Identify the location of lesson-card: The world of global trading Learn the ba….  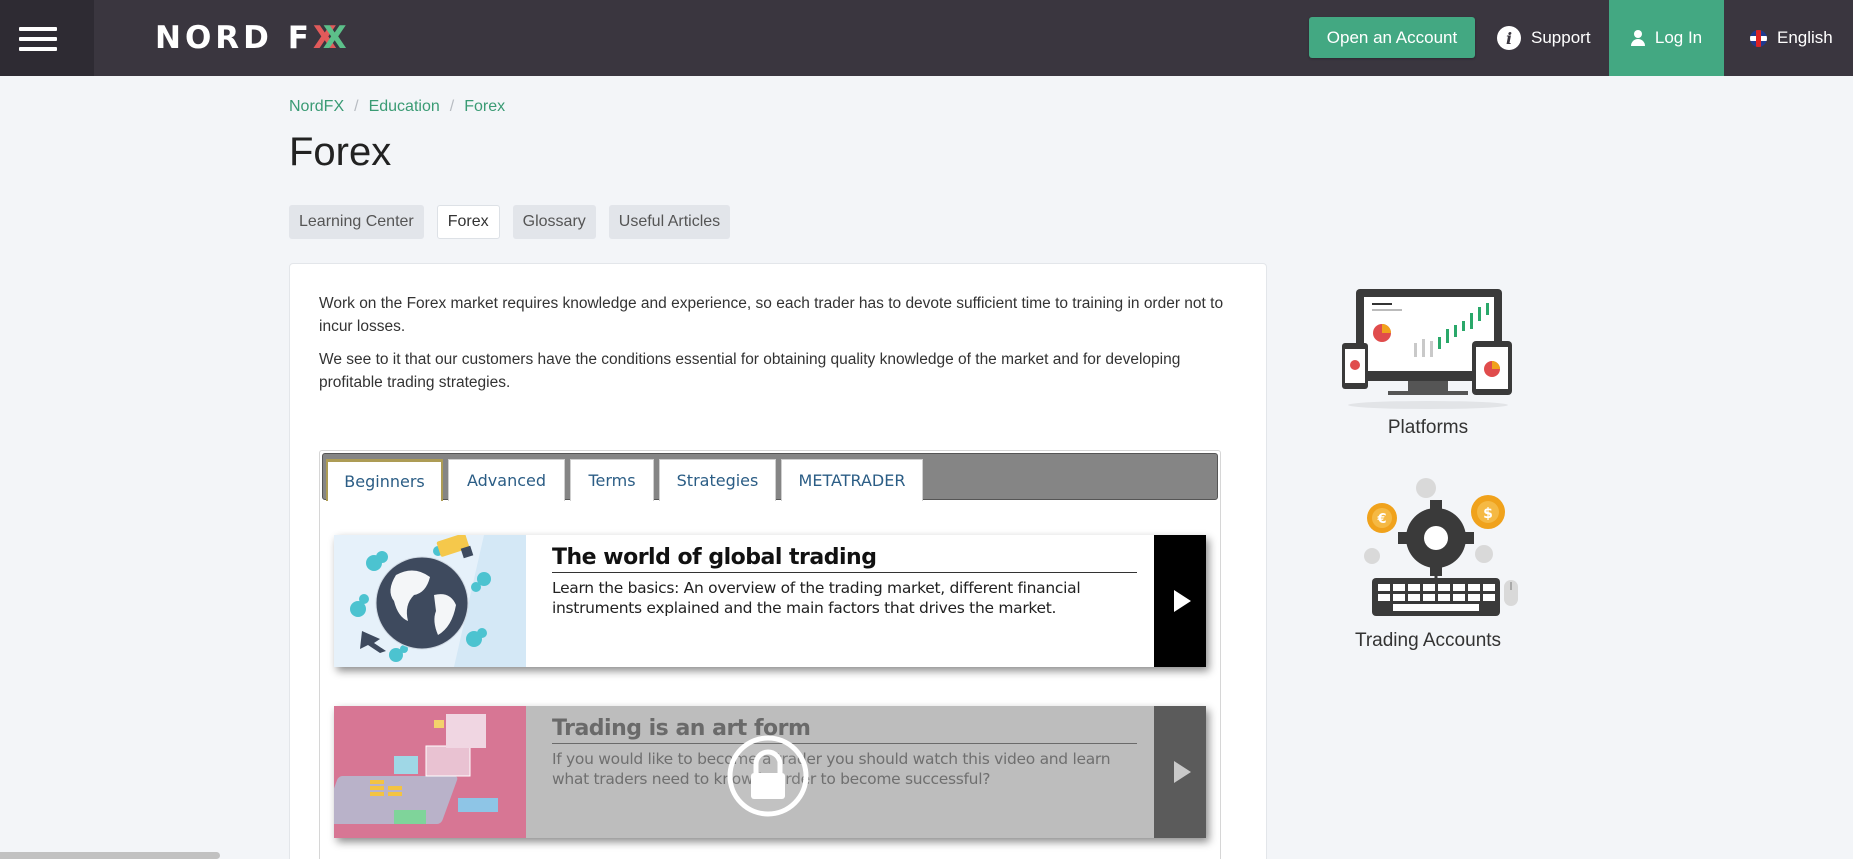
(770, 601).